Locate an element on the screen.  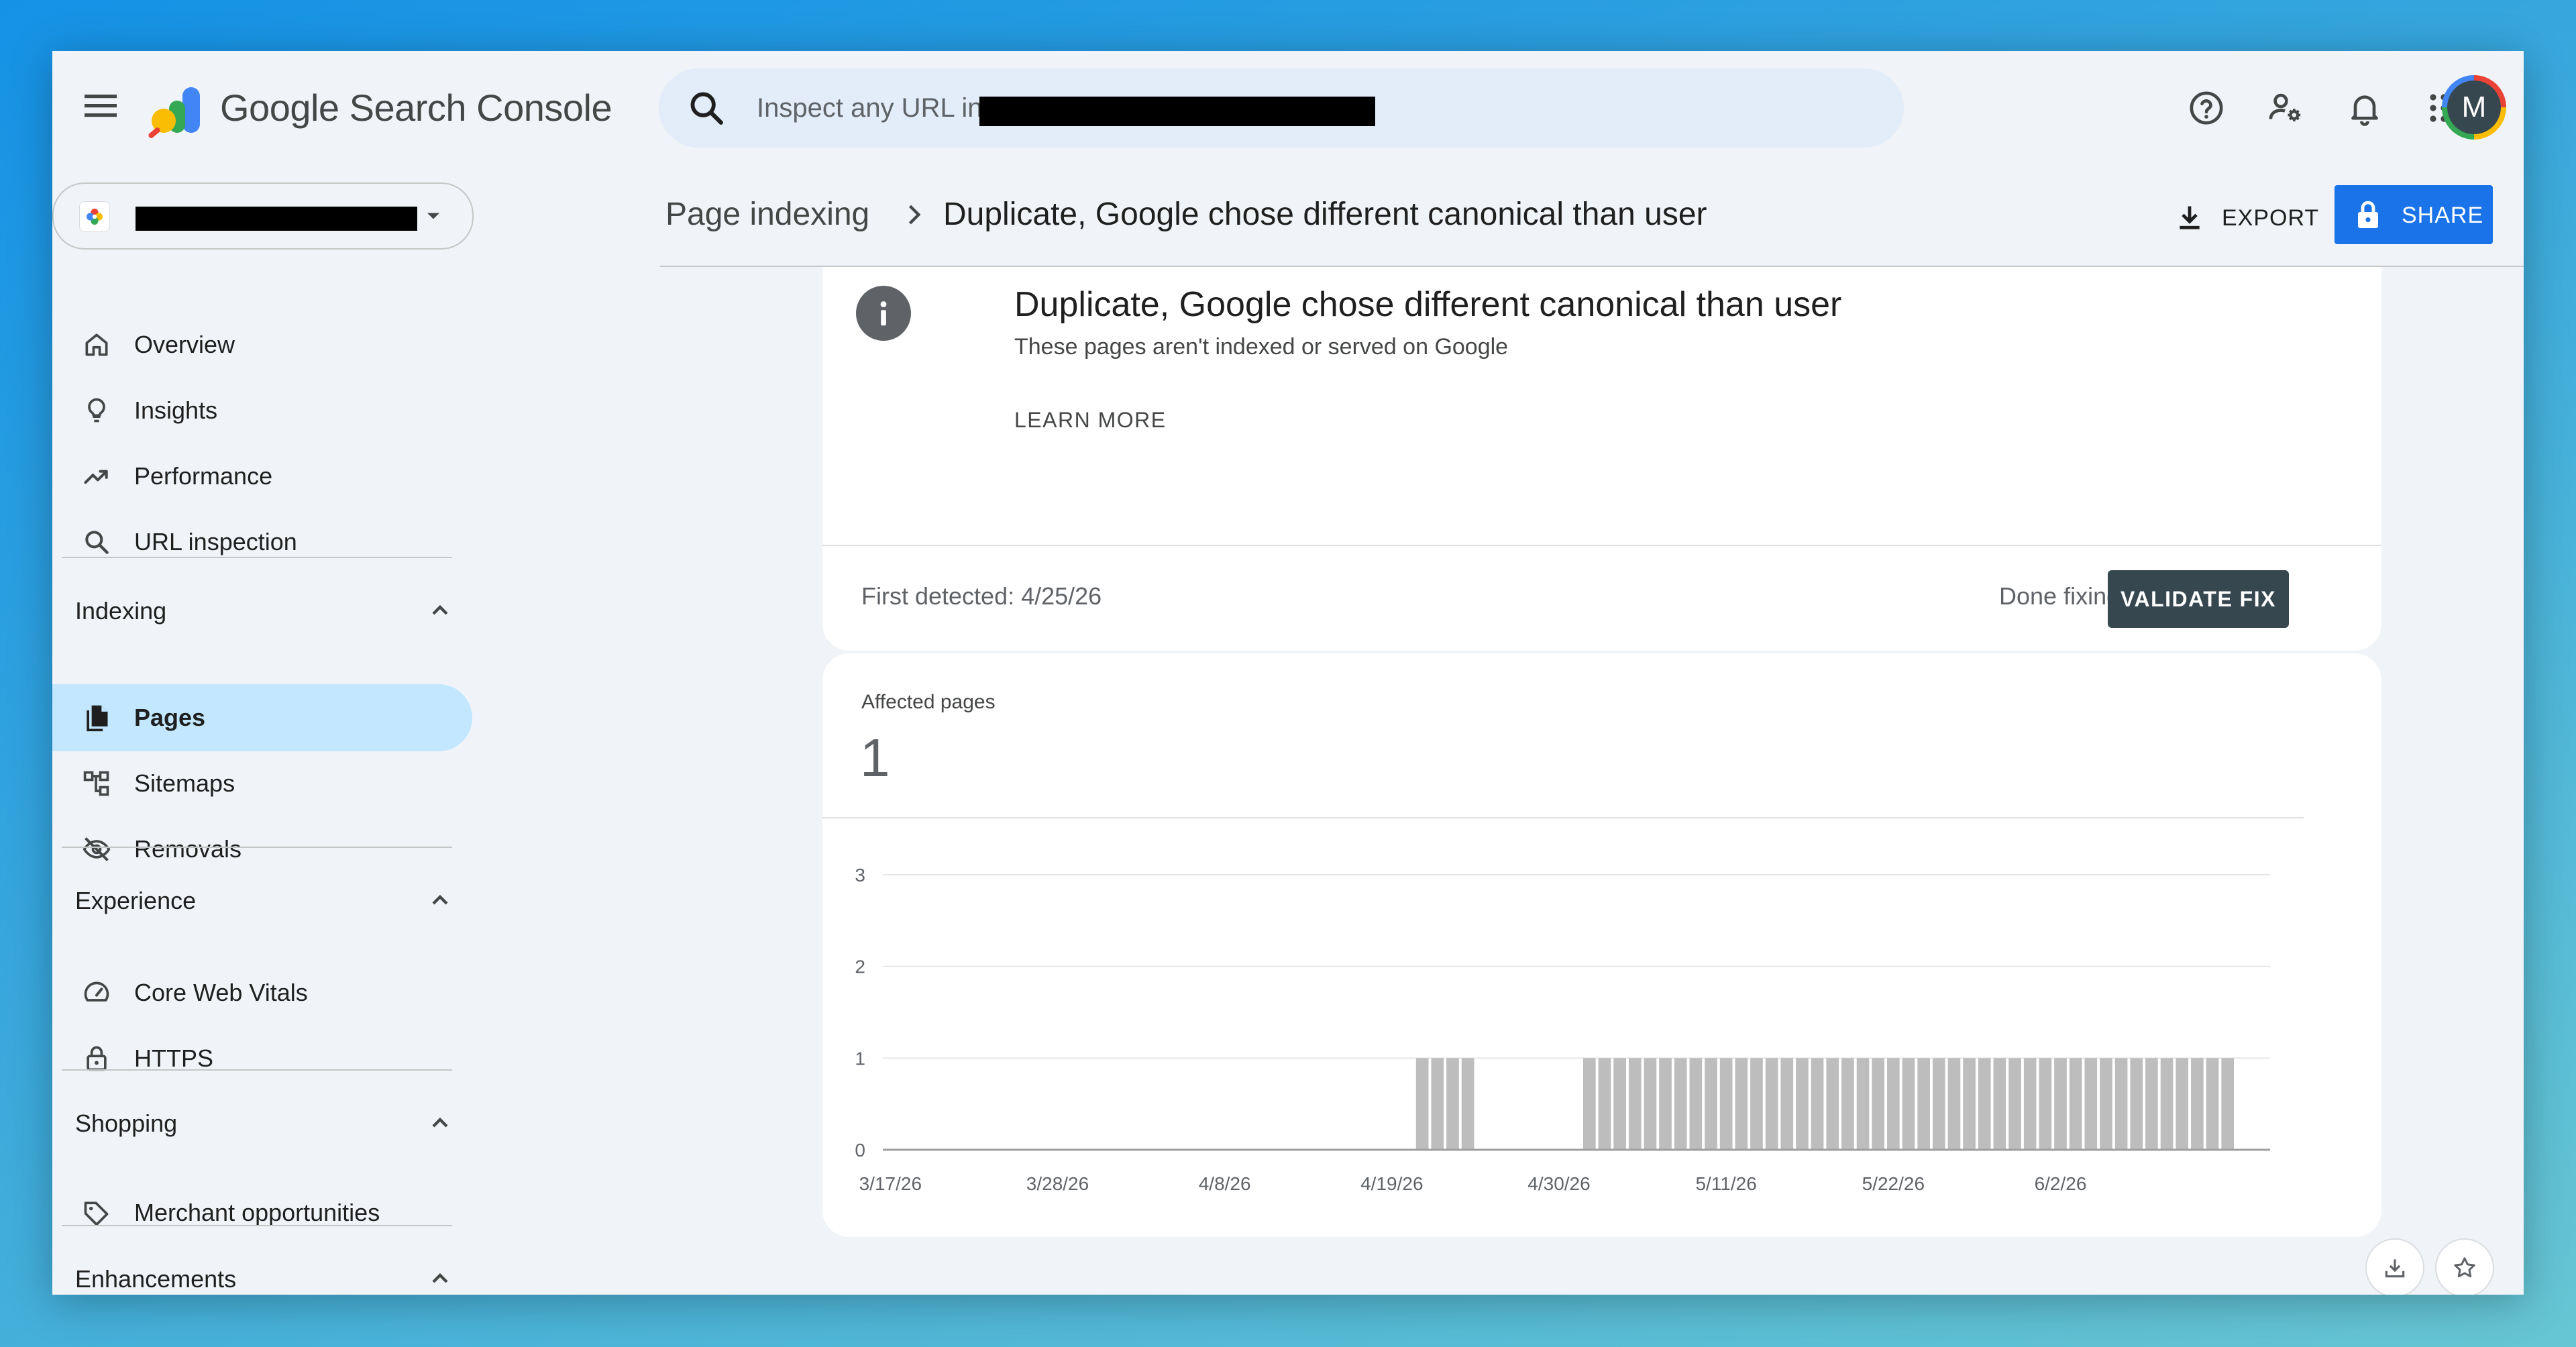
sidebar-section-enhancements: Enhancements is located at coordinates (267, 1272).